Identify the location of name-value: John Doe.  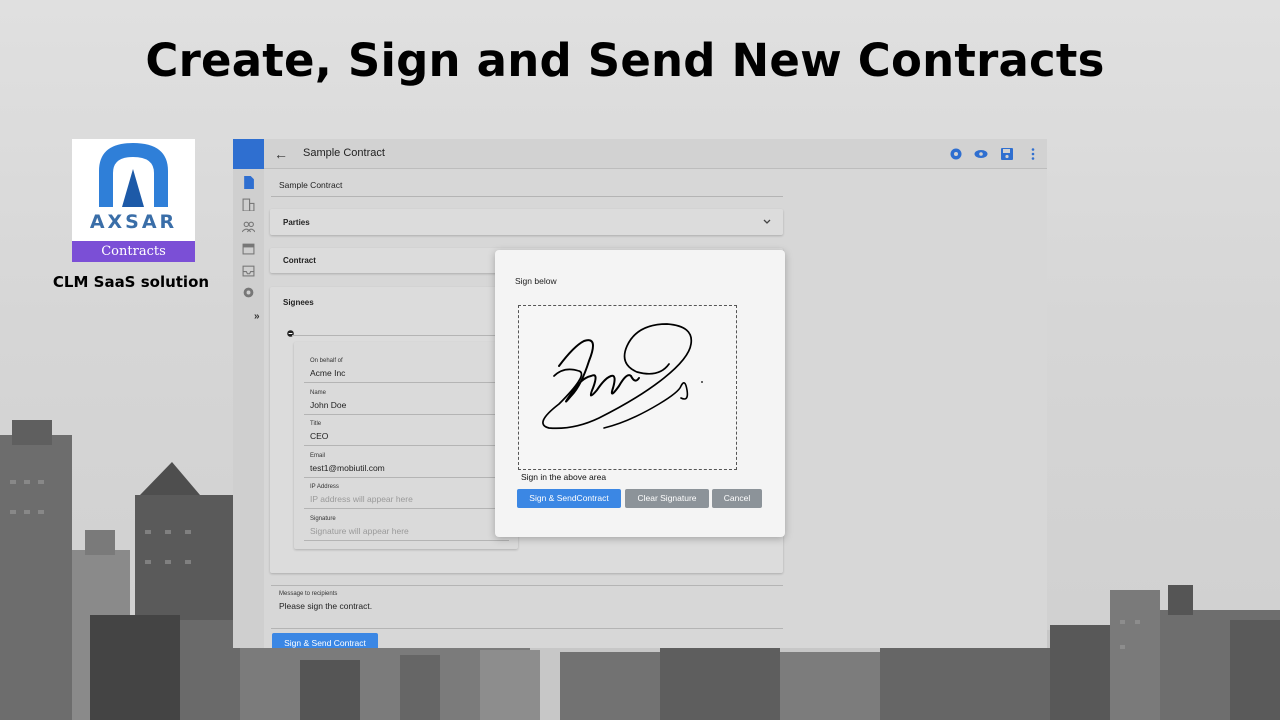
(328, 405).